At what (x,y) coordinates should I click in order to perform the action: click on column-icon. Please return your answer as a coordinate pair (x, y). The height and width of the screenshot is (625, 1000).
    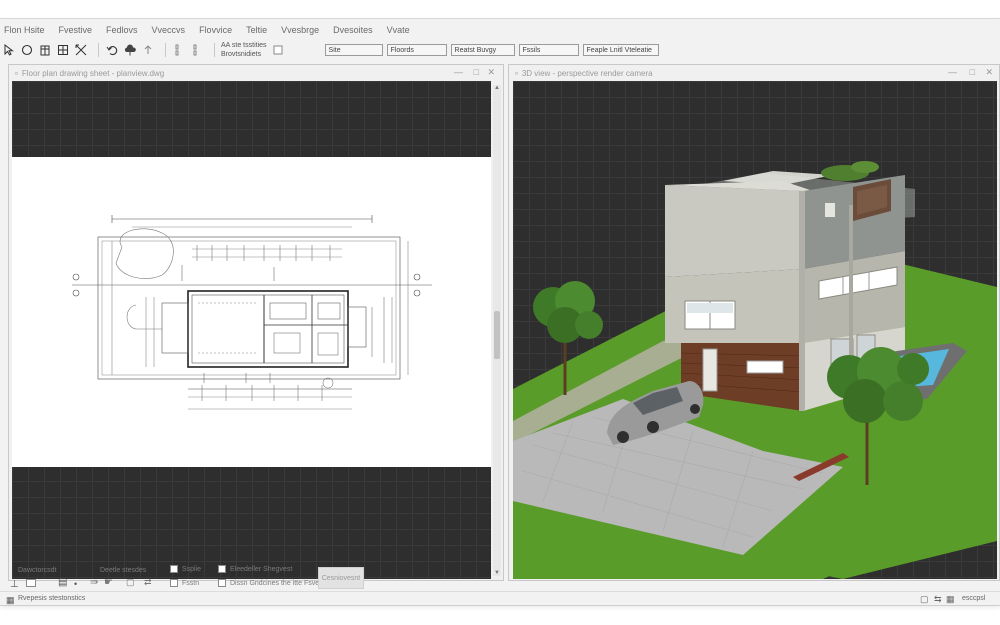
    Looking at the image, I should click on (179, 50).